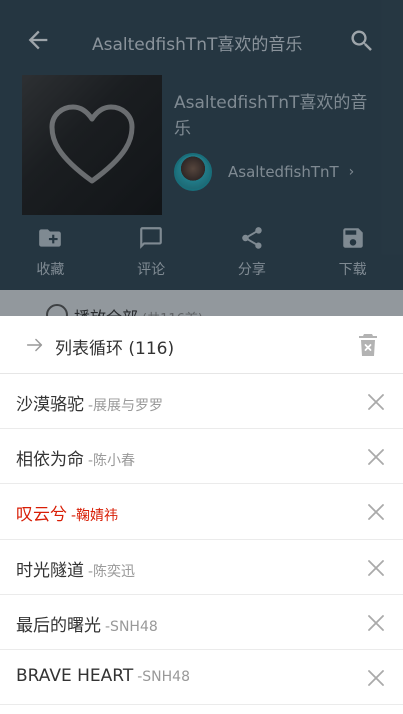 Image resolution: width=403 pixels, height=714 pixels. I want to click on song-artist: -展展与罗罗, so click(126, 406).